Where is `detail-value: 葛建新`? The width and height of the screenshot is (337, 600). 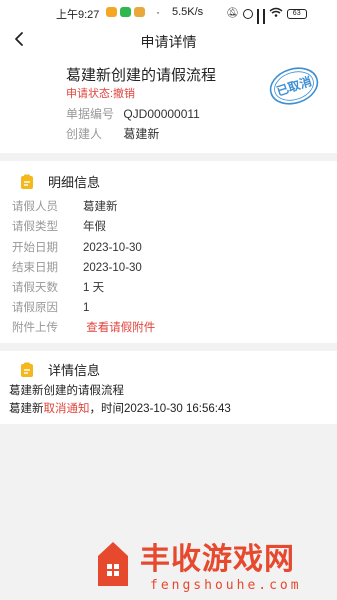 detail-value: 葛建新 is located at coordinates (100, 207).